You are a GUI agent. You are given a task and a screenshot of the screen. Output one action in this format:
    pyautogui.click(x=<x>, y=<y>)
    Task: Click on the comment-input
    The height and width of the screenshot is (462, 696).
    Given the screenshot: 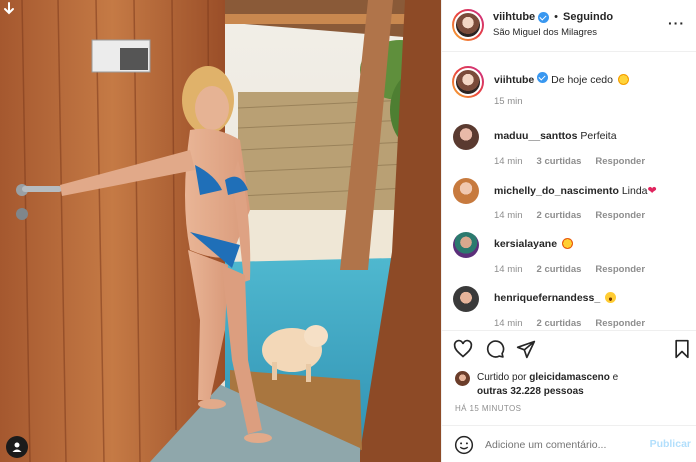 What is the action you would take?
    pyautogui.click(x=560, y=445)
    